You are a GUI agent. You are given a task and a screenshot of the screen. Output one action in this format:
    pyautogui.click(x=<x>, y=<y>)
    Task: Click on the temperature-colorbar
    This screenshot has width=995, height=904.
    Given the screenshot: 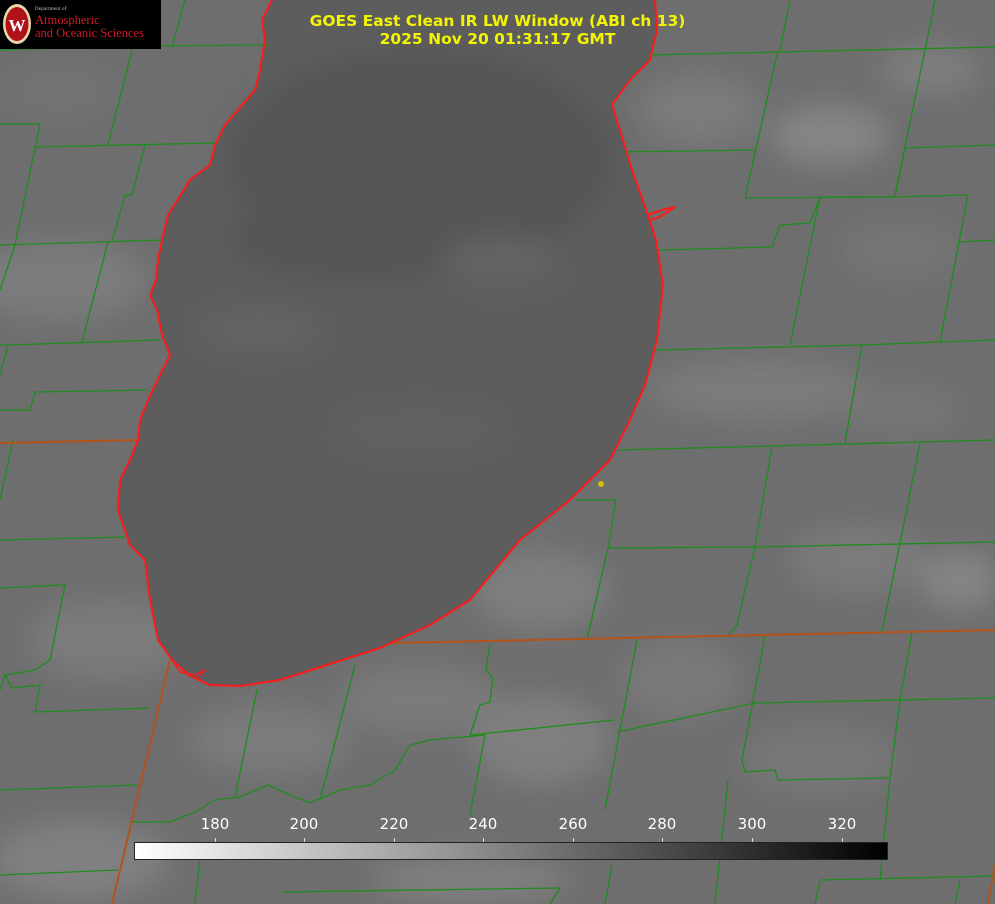 What is the action you would take?
    pyautogui.click(x=511, y=851)
    